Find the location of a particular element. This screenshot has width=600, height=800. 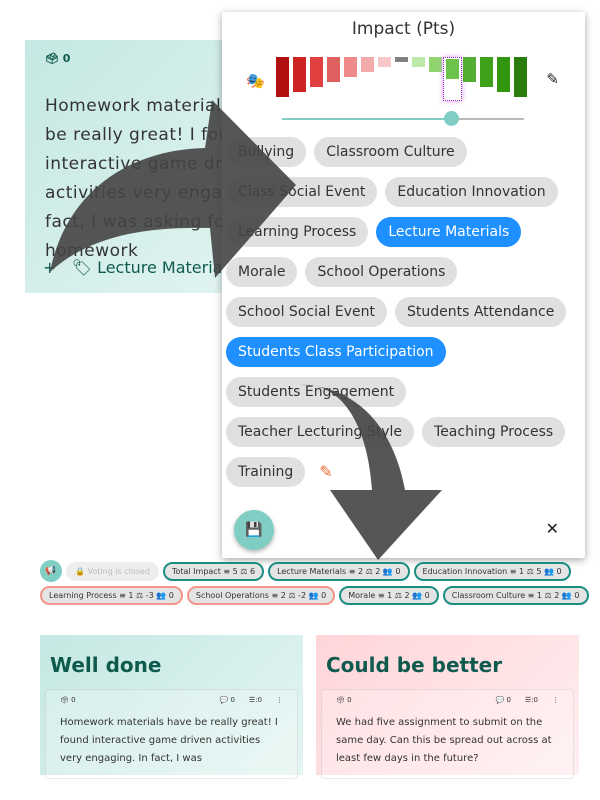

column-title: Could be better is located at coordinates (414, 665).